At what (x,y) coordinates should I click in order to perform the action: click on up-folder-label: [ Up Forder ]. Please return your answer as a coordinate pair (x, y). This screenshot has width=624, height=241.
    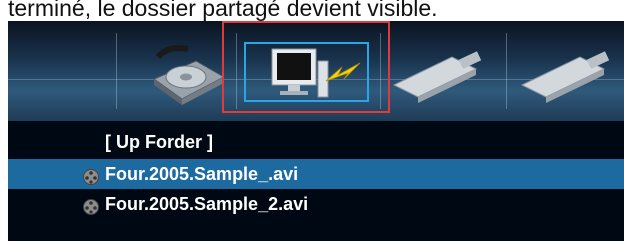
    Looking at the image, I should click on (159, 142).